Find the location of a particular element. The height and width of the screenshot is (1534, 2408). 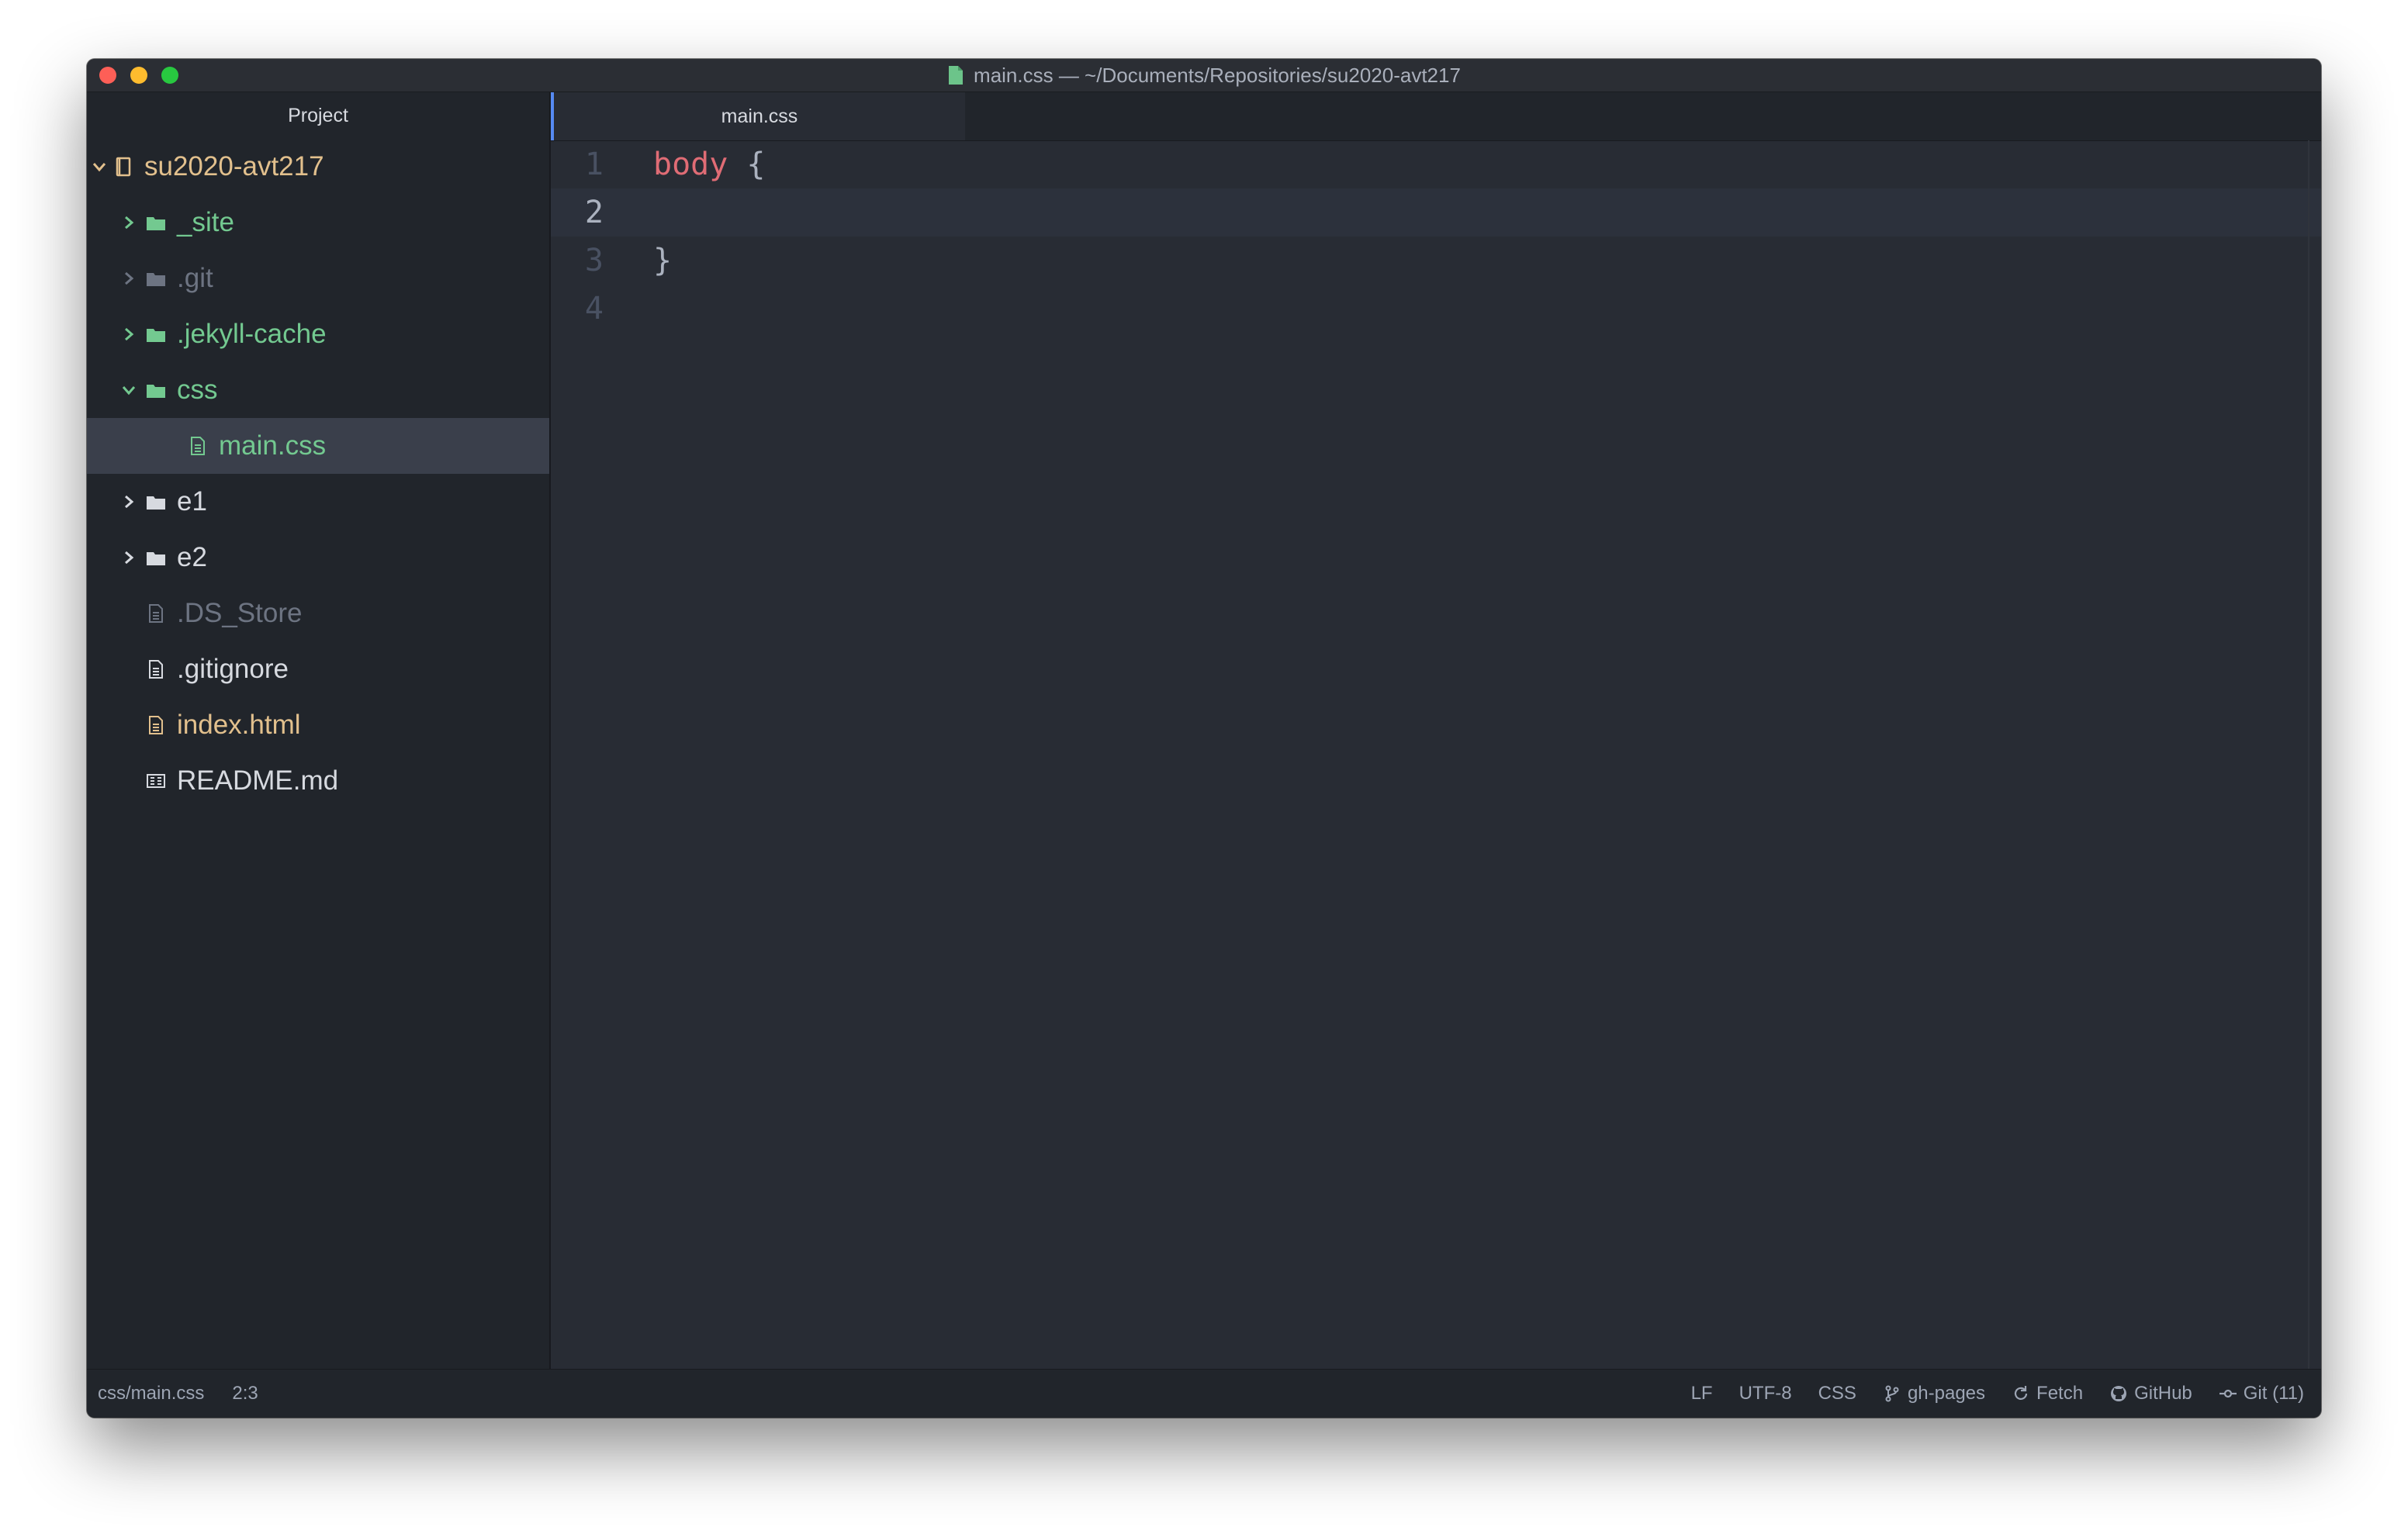

github-icon is located at coordinates (2119, 1393).